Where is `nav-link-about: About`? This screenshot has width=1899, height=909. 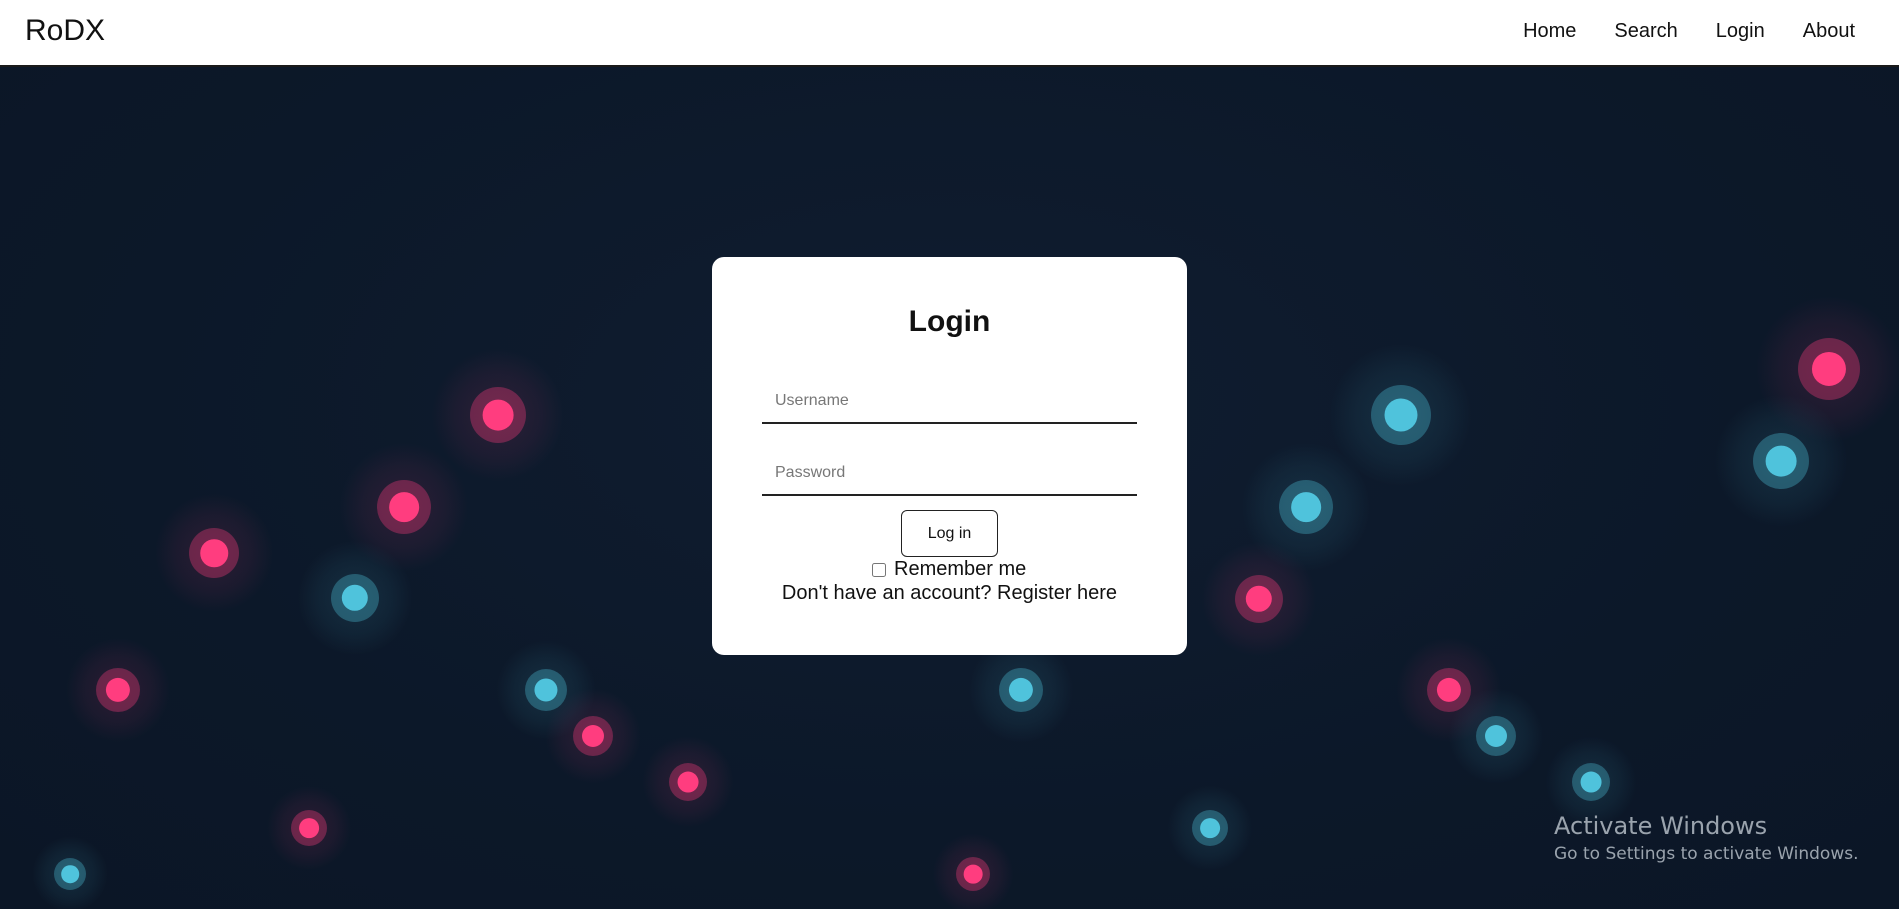 nav-link-about: About is located at coordinates (1829, 31).